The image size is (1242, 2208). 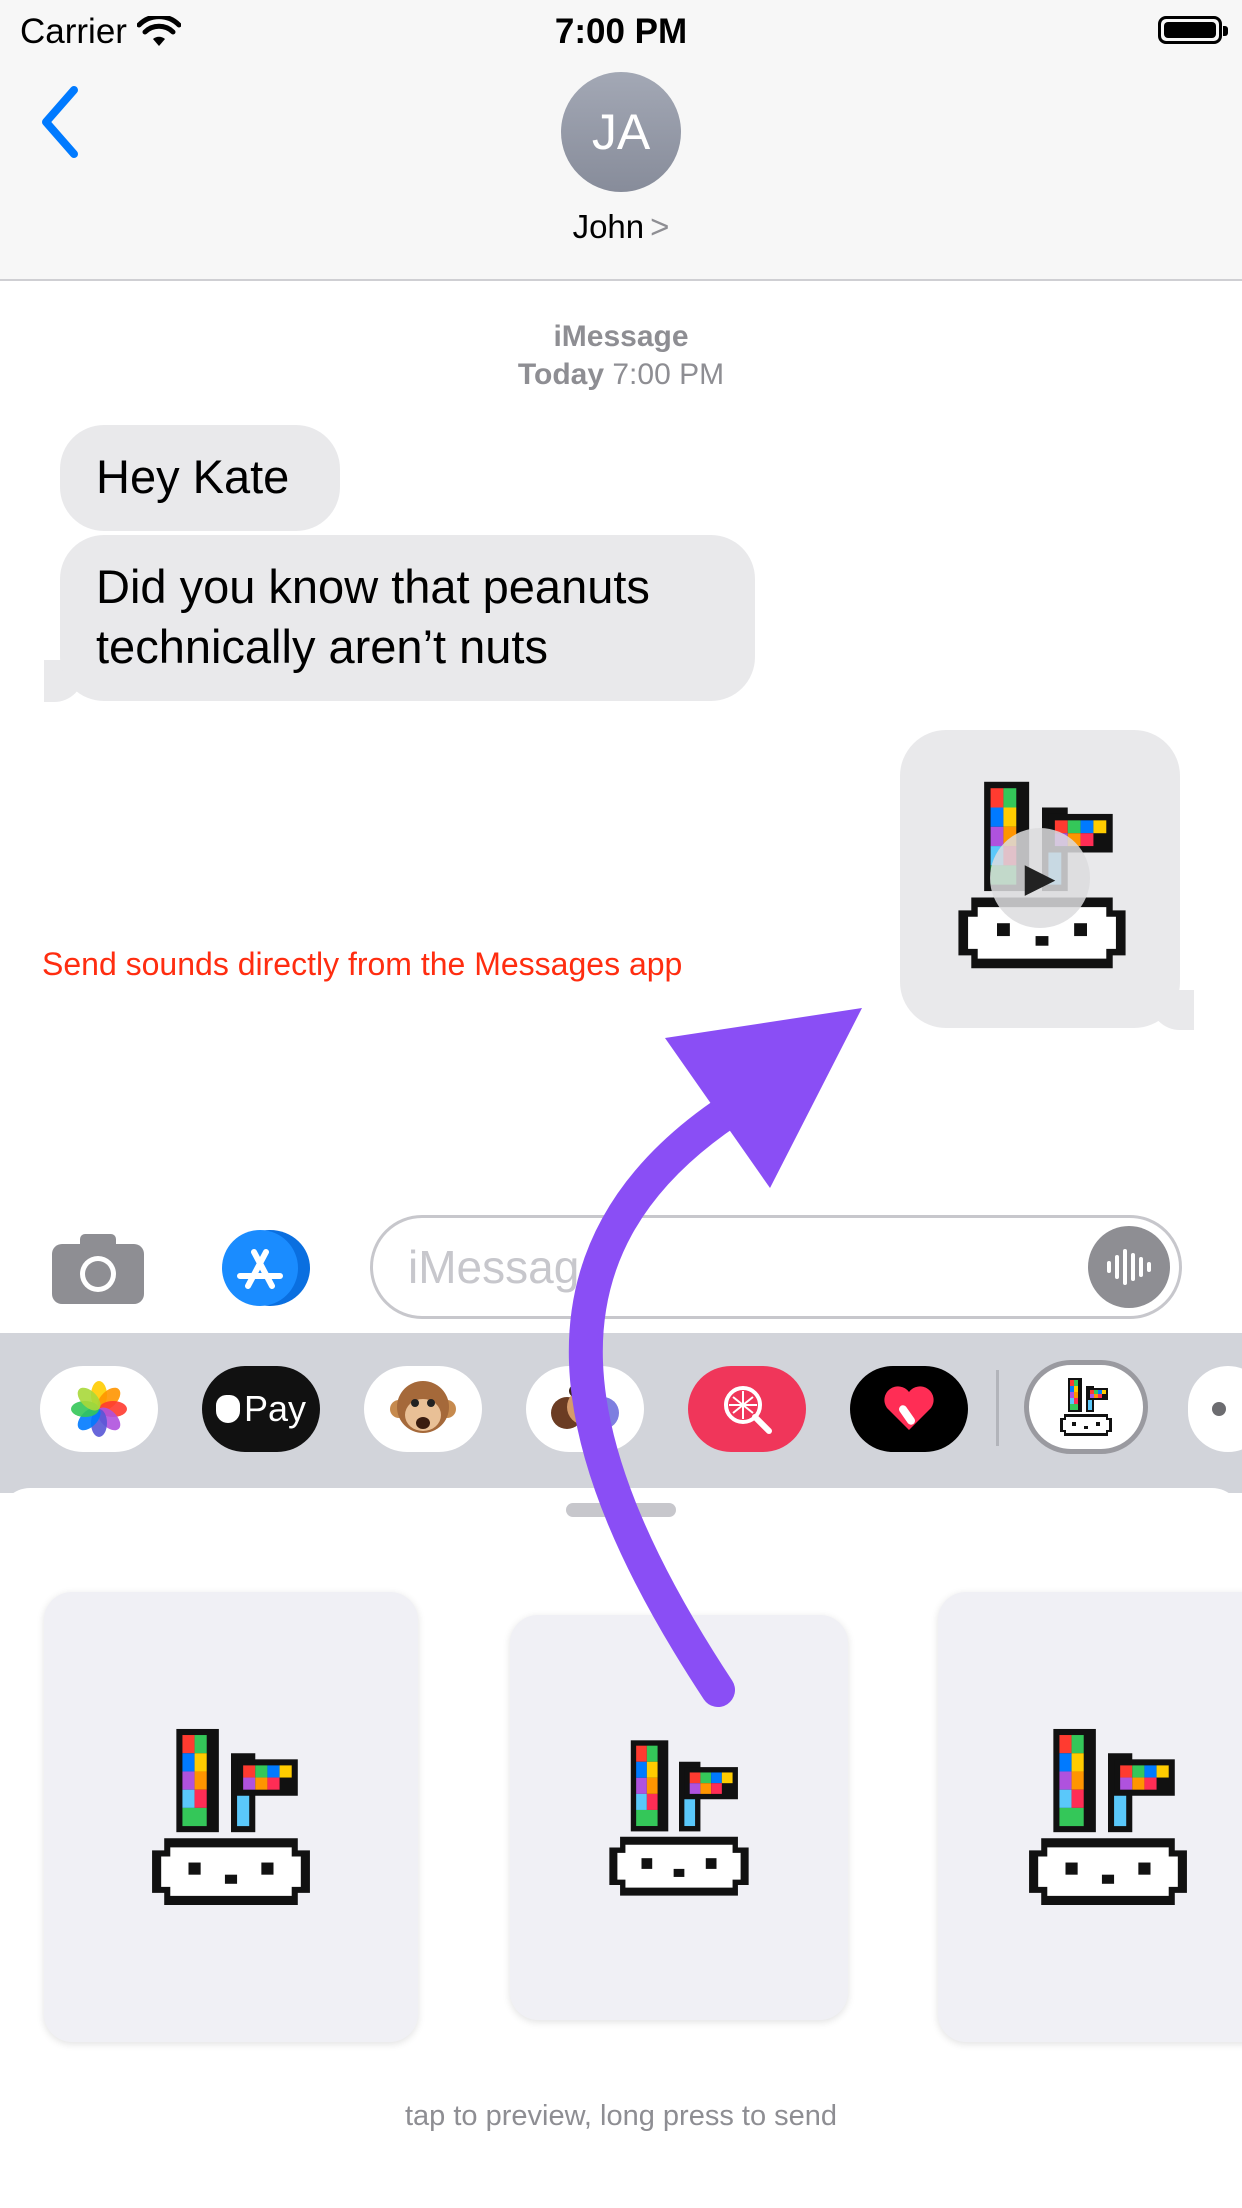 What do you see at coordinates (621, 1510) in the screenshot?
I see `panel-grabber` at bounding box center [621, 1510].